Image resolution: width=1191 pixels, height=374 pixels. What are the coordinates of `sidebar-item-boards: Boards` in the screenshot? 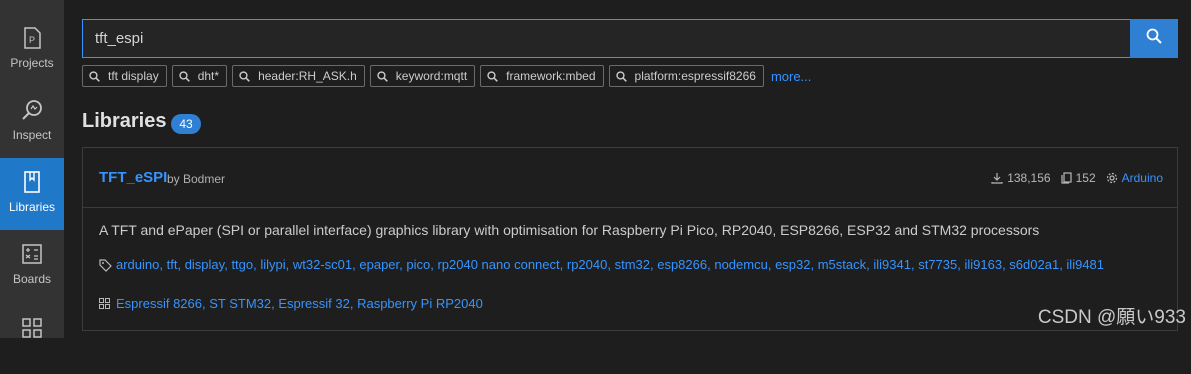 It's located at (32, 266).